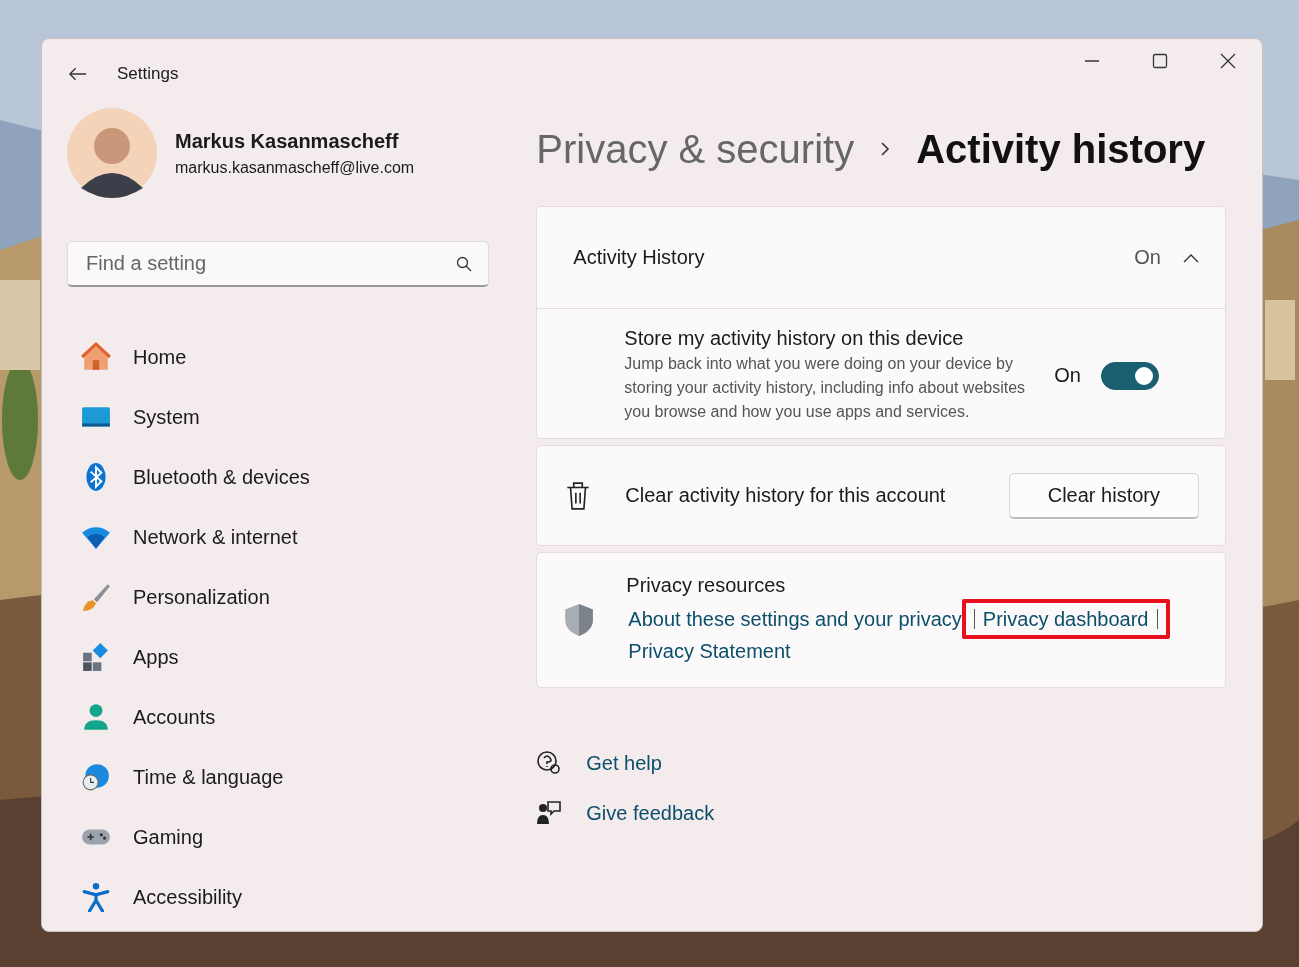  What do you see at coordinates (1065, 618) in the screenshot?
I see `link: Privacy dashboard` at bounding box center [1065, 618].